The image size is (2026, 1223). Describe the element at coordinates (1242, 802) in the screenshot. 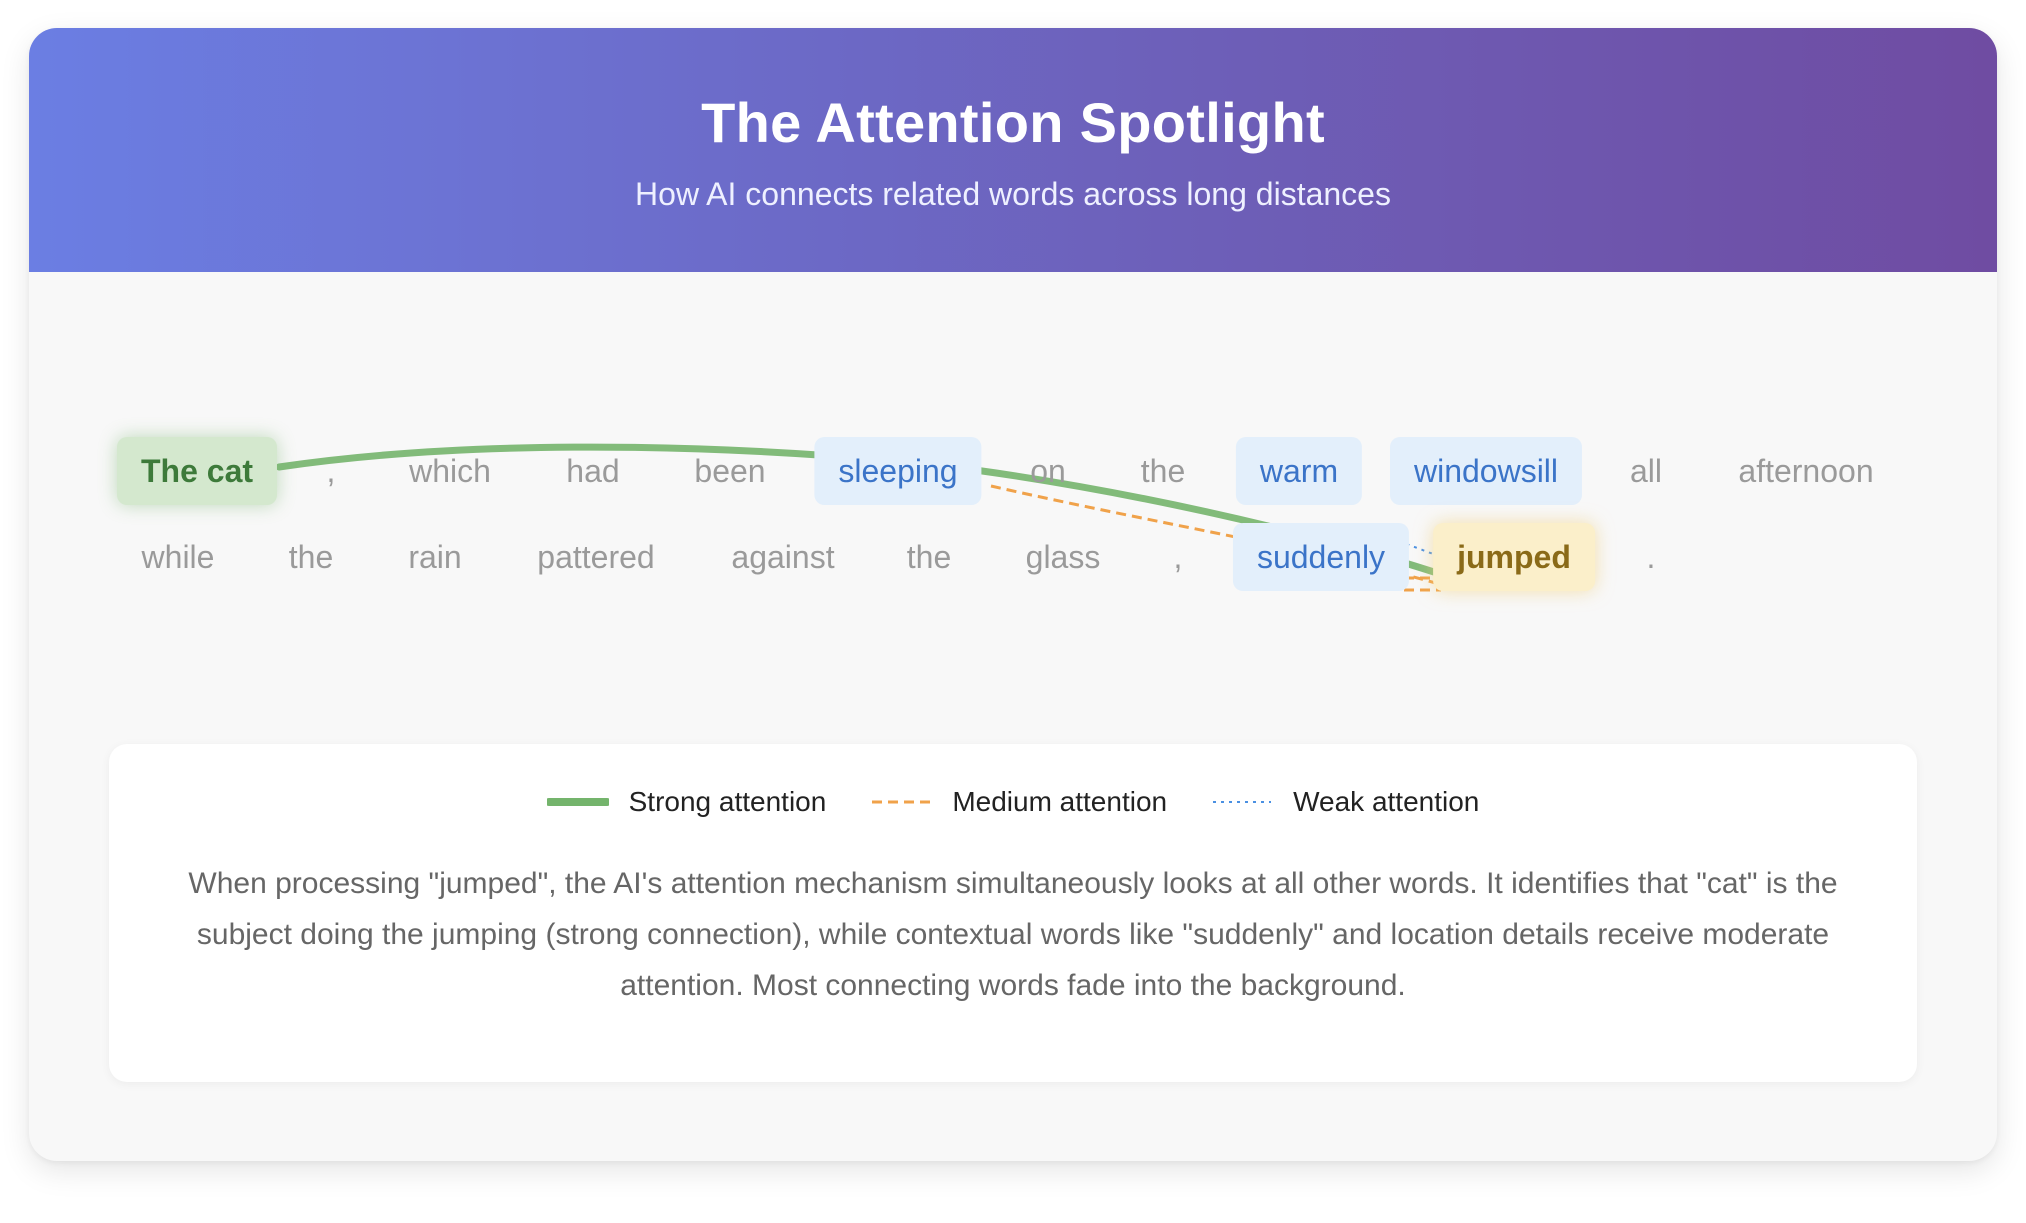

I see `weak-line-swatch` at that location.